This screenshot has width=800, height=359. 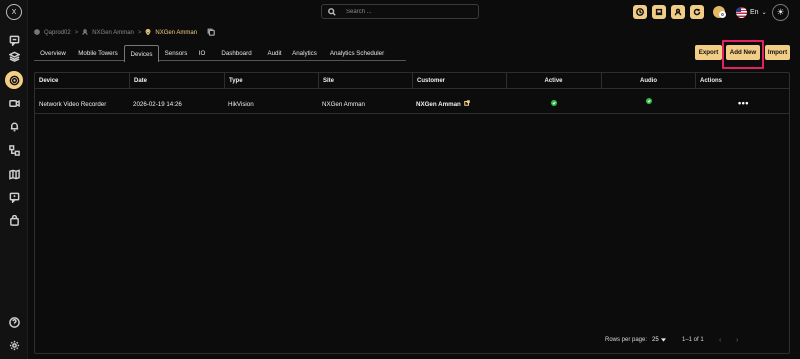 What do you see at coordinates (14, 345) in the screenshot?
I see `settings-icon` at bounding box center [14, 345].